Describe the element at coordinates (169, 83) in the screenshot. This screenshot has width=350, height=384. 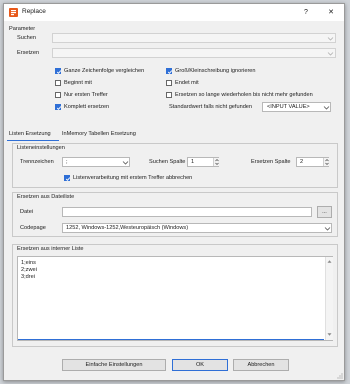
I see `ends-with-checkbox` at that location.